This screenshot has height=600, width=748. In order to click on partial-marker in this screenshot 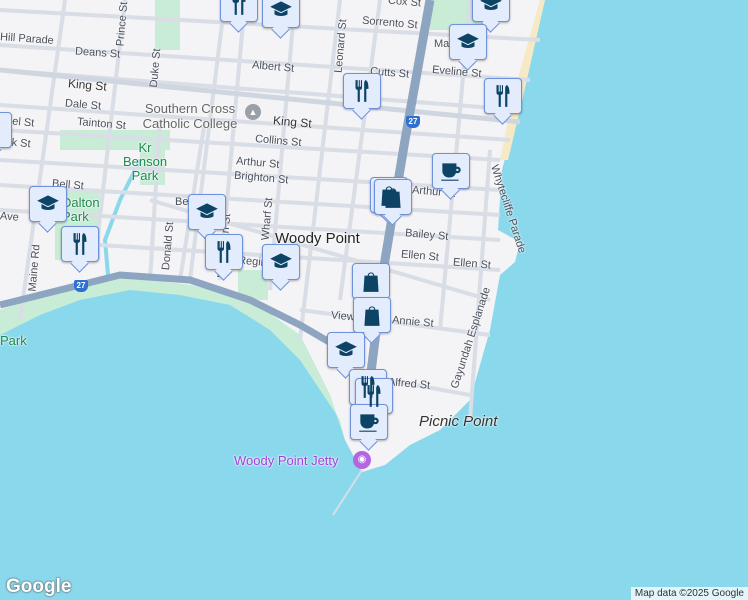, I will do `click(6, 130)`.